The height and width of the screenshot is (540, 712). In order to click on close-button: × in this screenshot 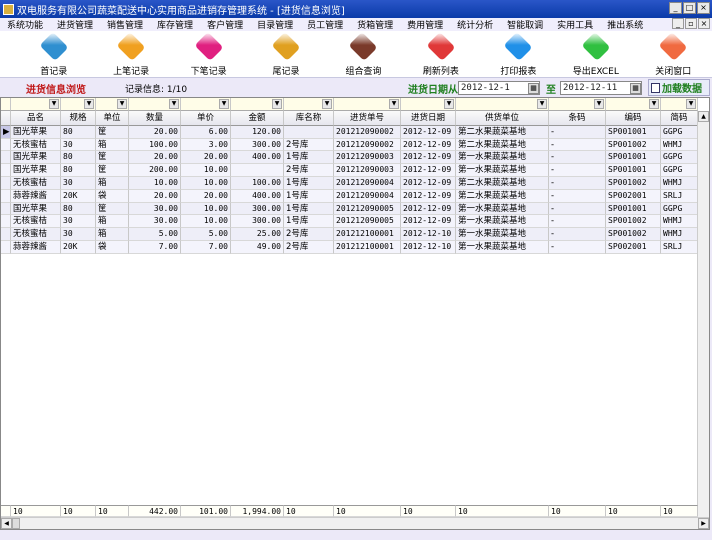, I will do `click(703, 8)`.